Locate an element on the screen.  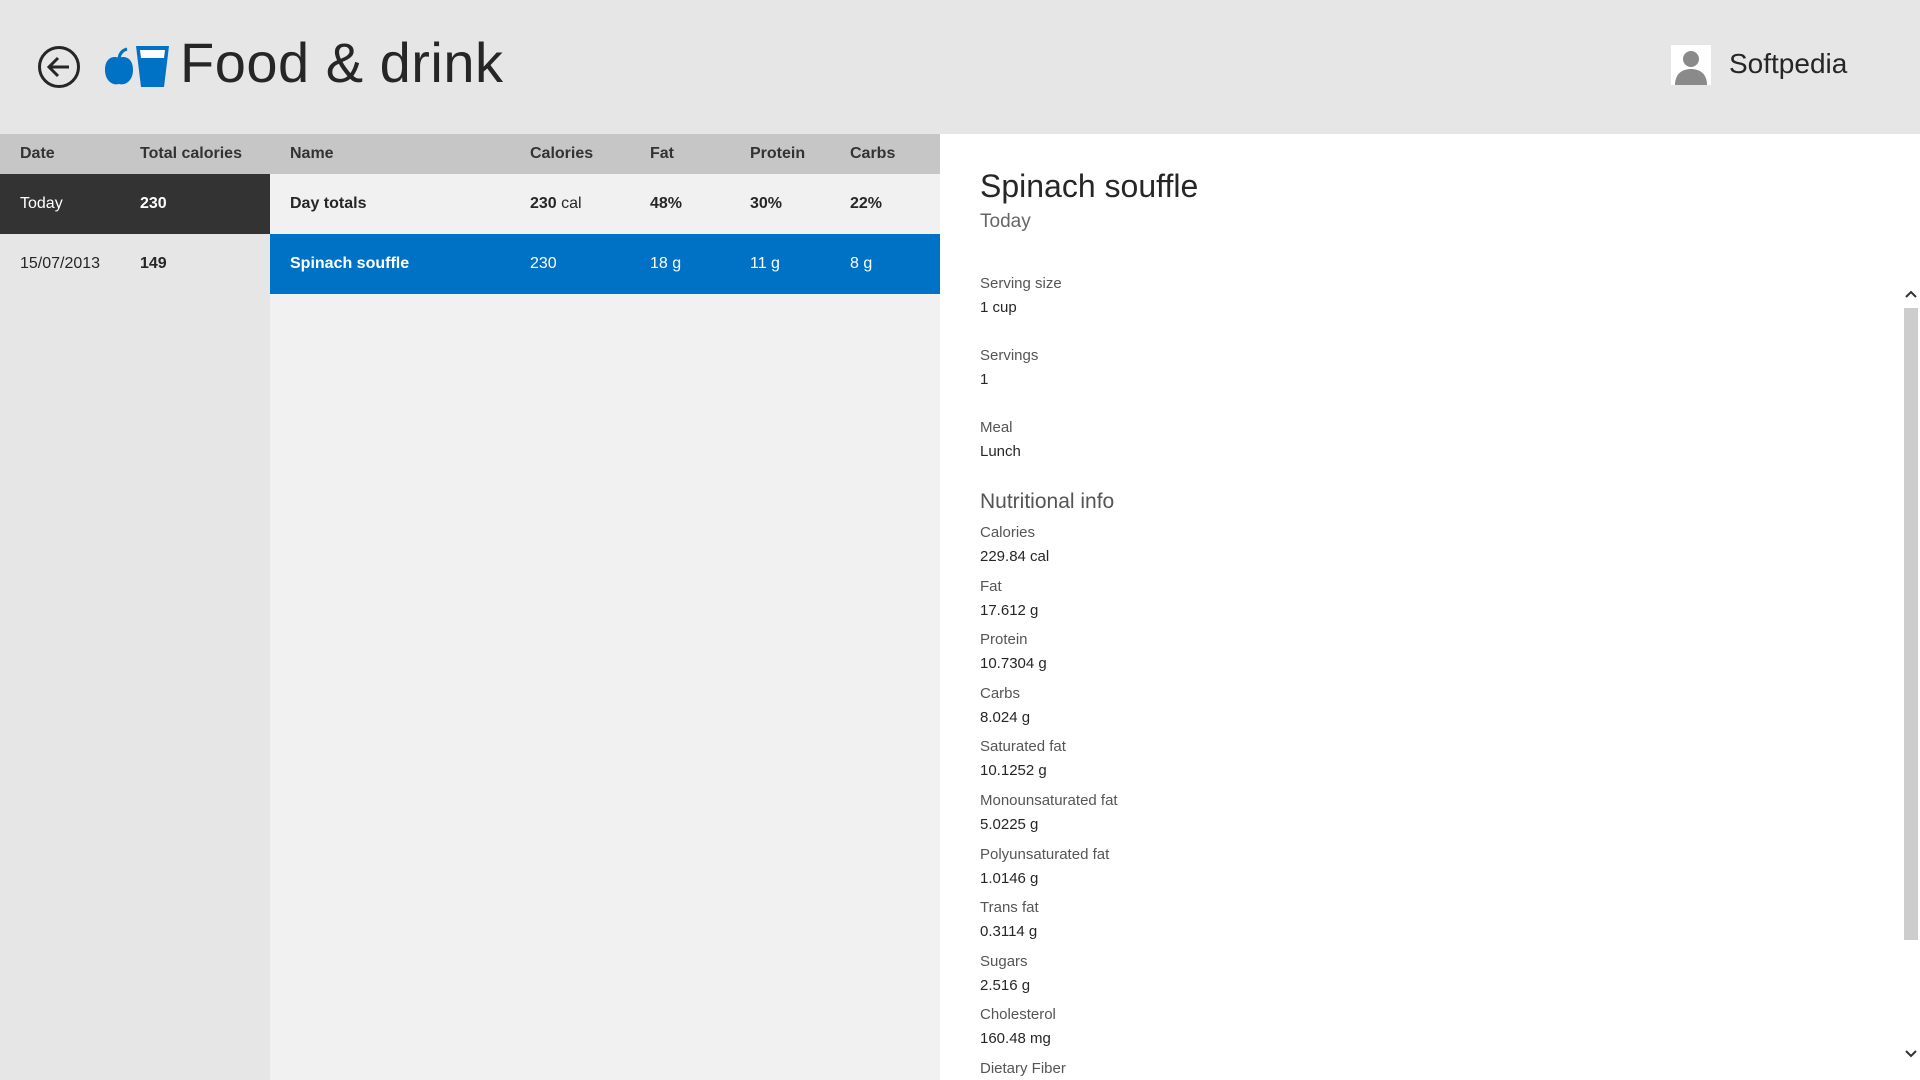
nutrient-label: Protein is located at coordinates (1004, 639).